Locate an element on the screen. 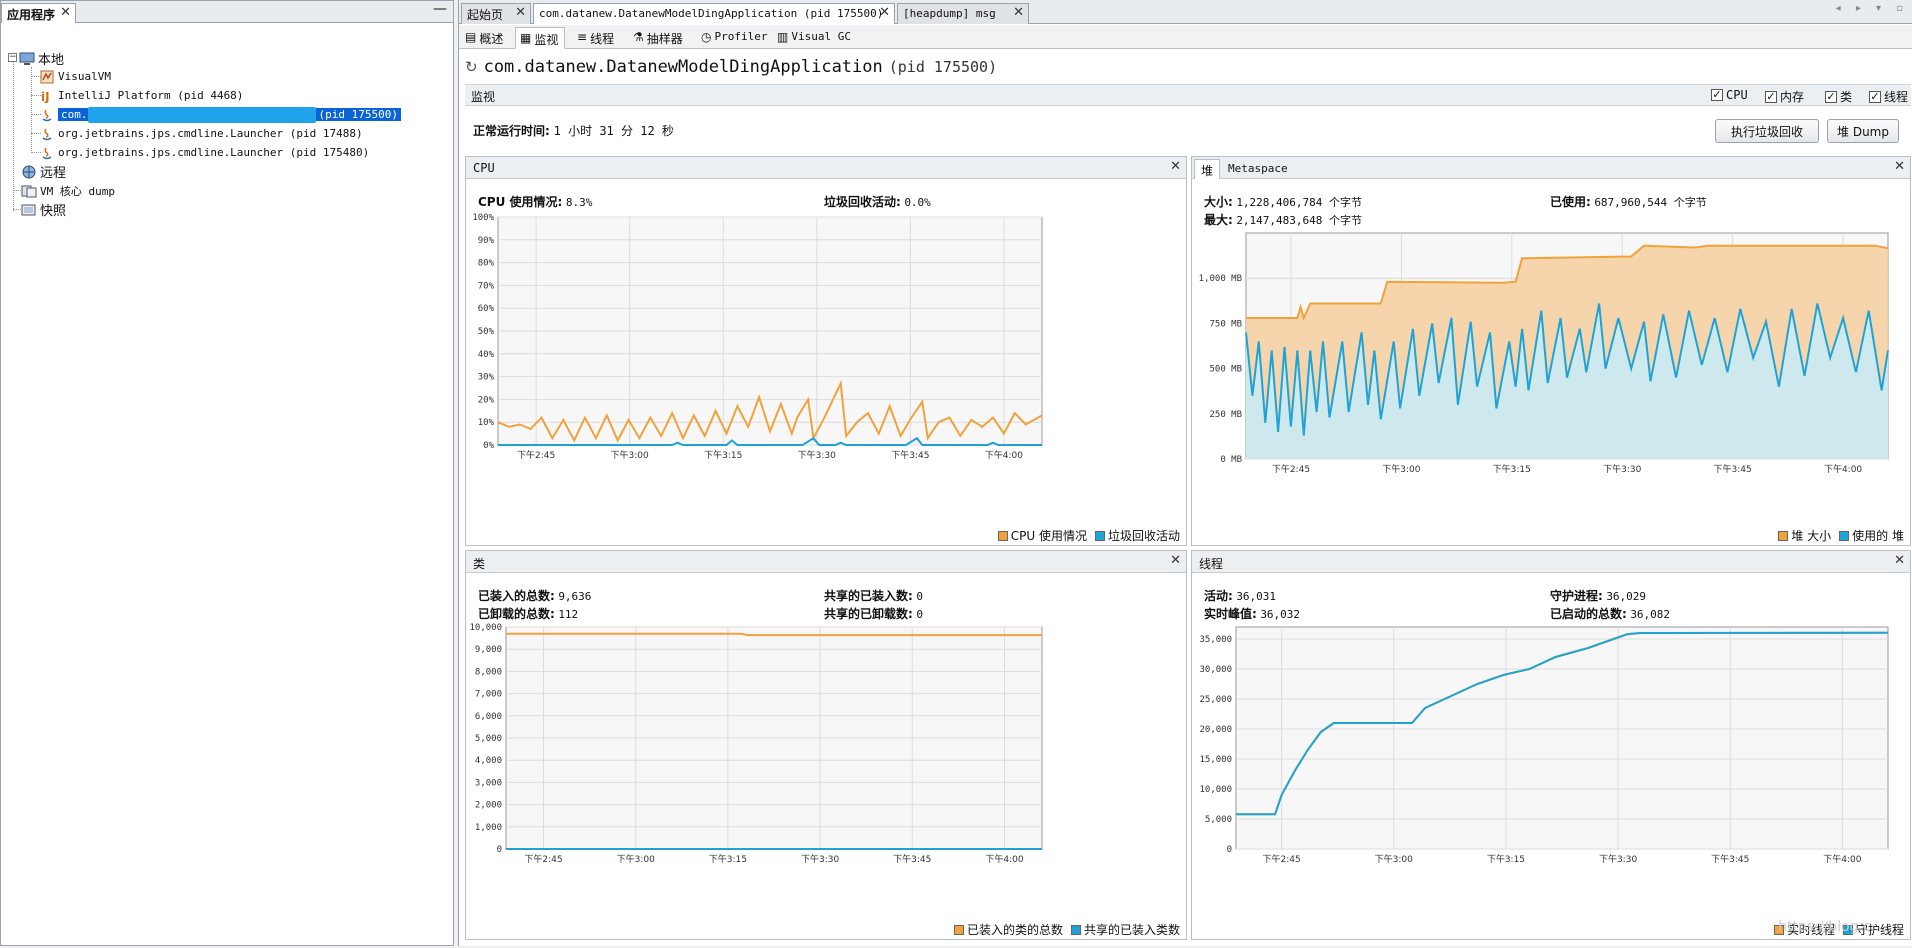 Image resolution: width=1912 pixels, height=948 pixels. stat-value: 36,032 is located at coordinates (1280, 614).